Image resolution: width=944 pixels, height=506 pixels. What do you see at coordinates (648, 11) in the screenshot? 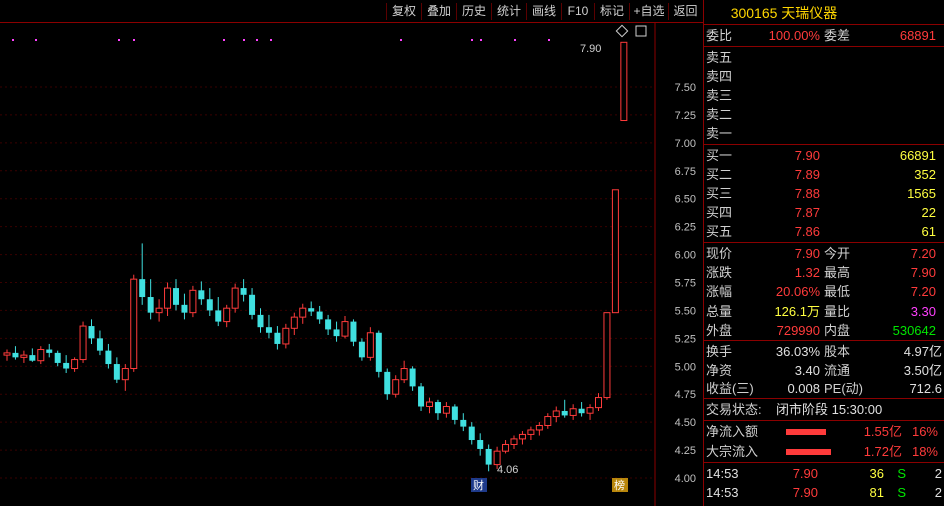
I see `add-favorite-button: +自选` at bounding box center [648, 11].